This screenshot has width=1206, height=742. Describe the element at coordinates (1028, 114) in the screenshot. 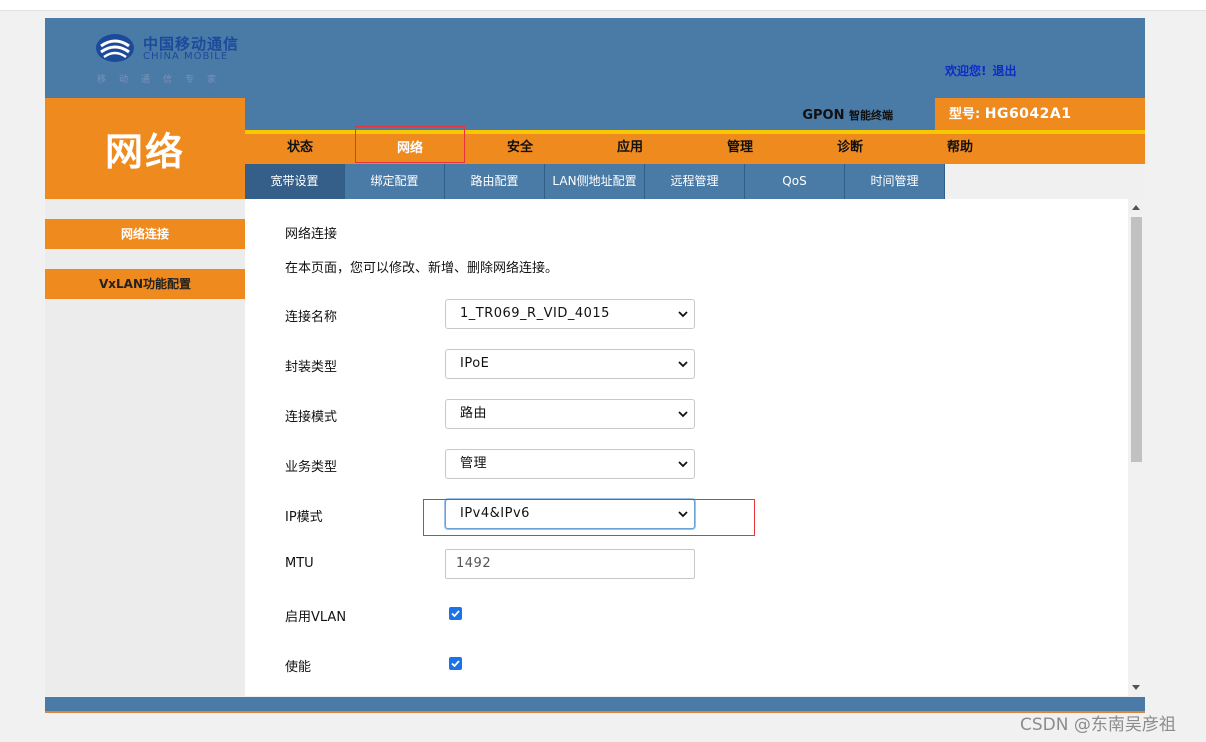

I see `model-value: HG6042A1` at that location.